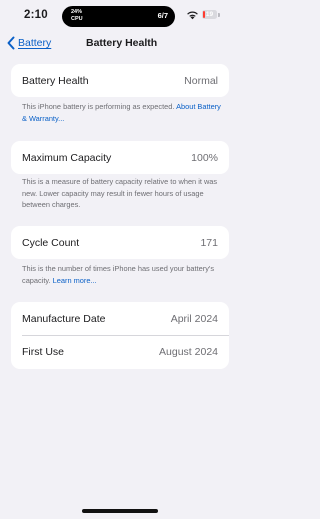 The image size is (320, 519). Describe the element at coordinates (11, 43) in the screenshot. I see `chevron-left-icon` at that location.